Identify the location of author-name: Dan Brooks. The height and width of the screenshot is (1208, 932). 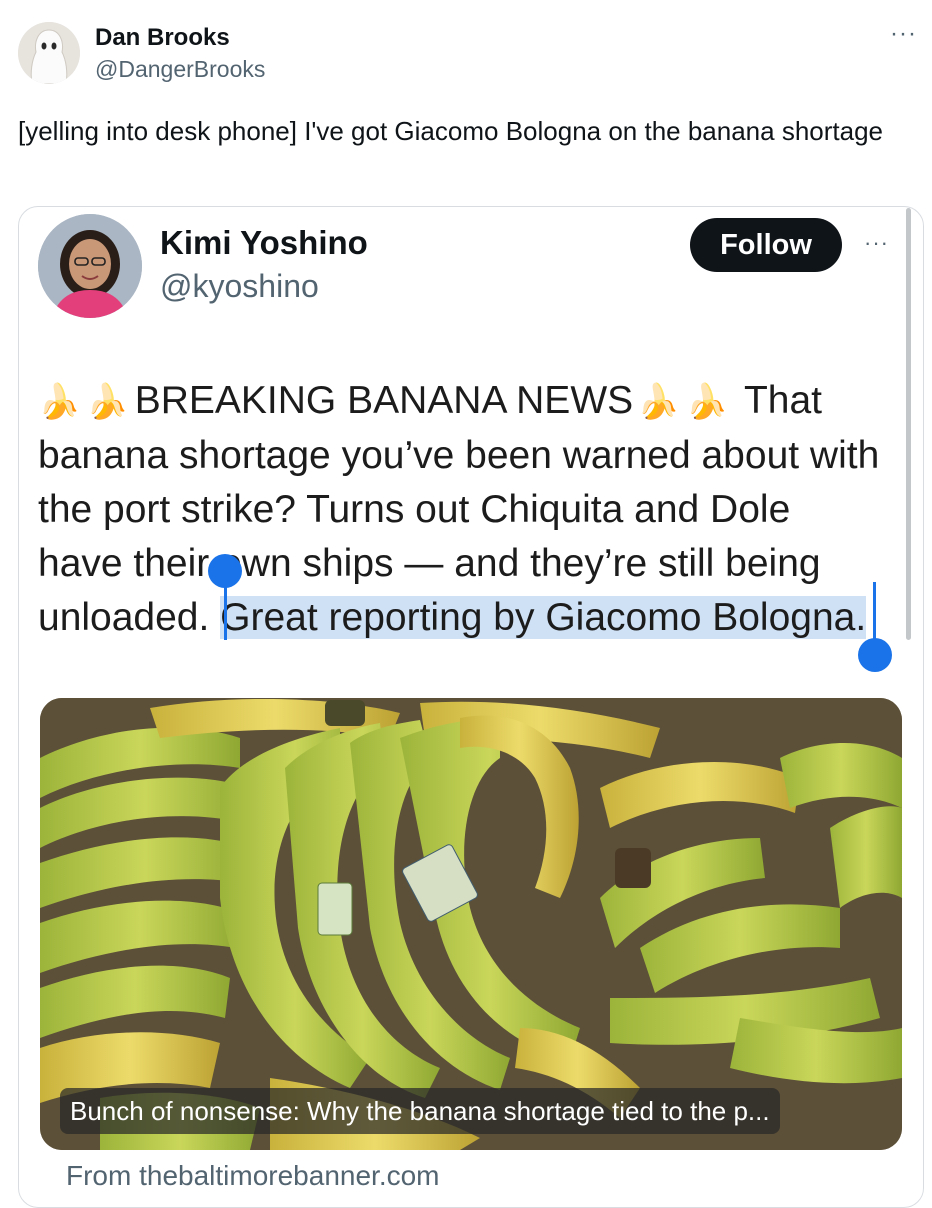
(162, 38).